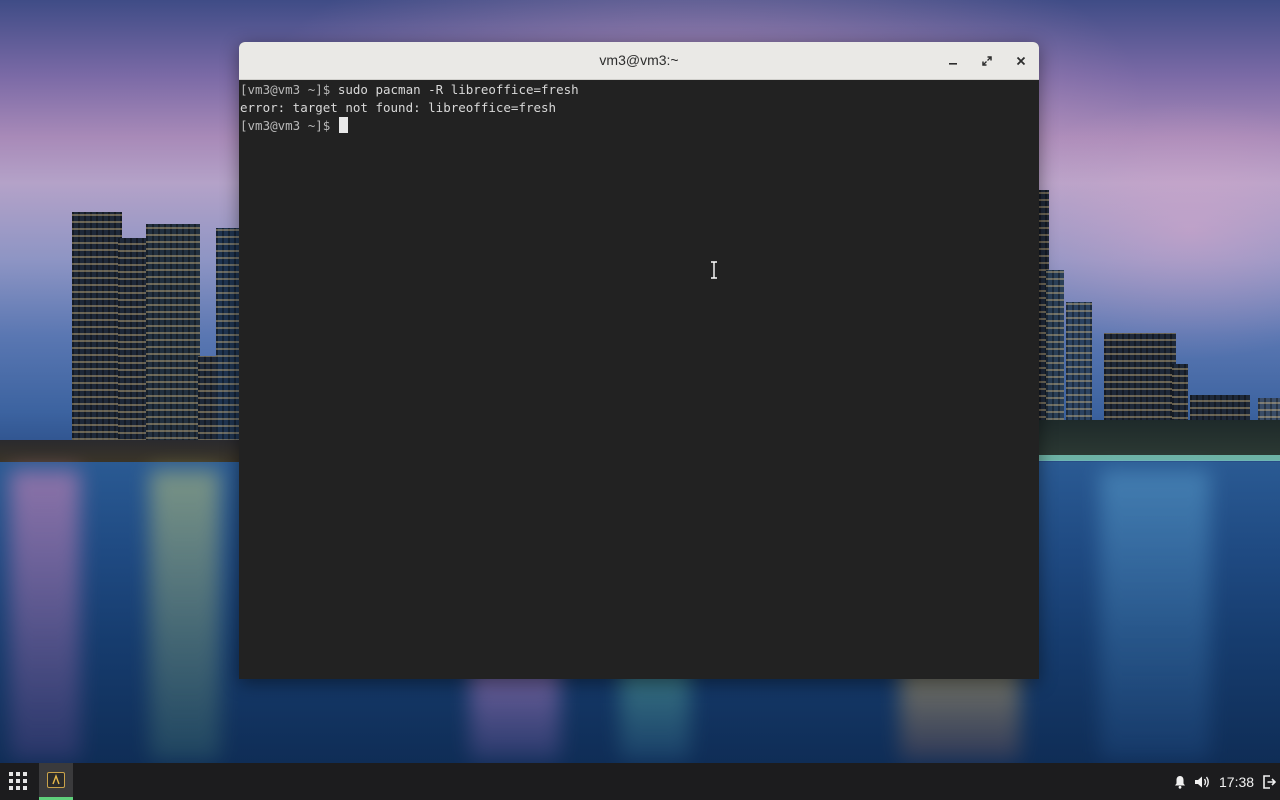 The image size is (1280, 800). Describe the element at coordinates (953, 64) in the screenshot. I see `minimize-icon` at that location.